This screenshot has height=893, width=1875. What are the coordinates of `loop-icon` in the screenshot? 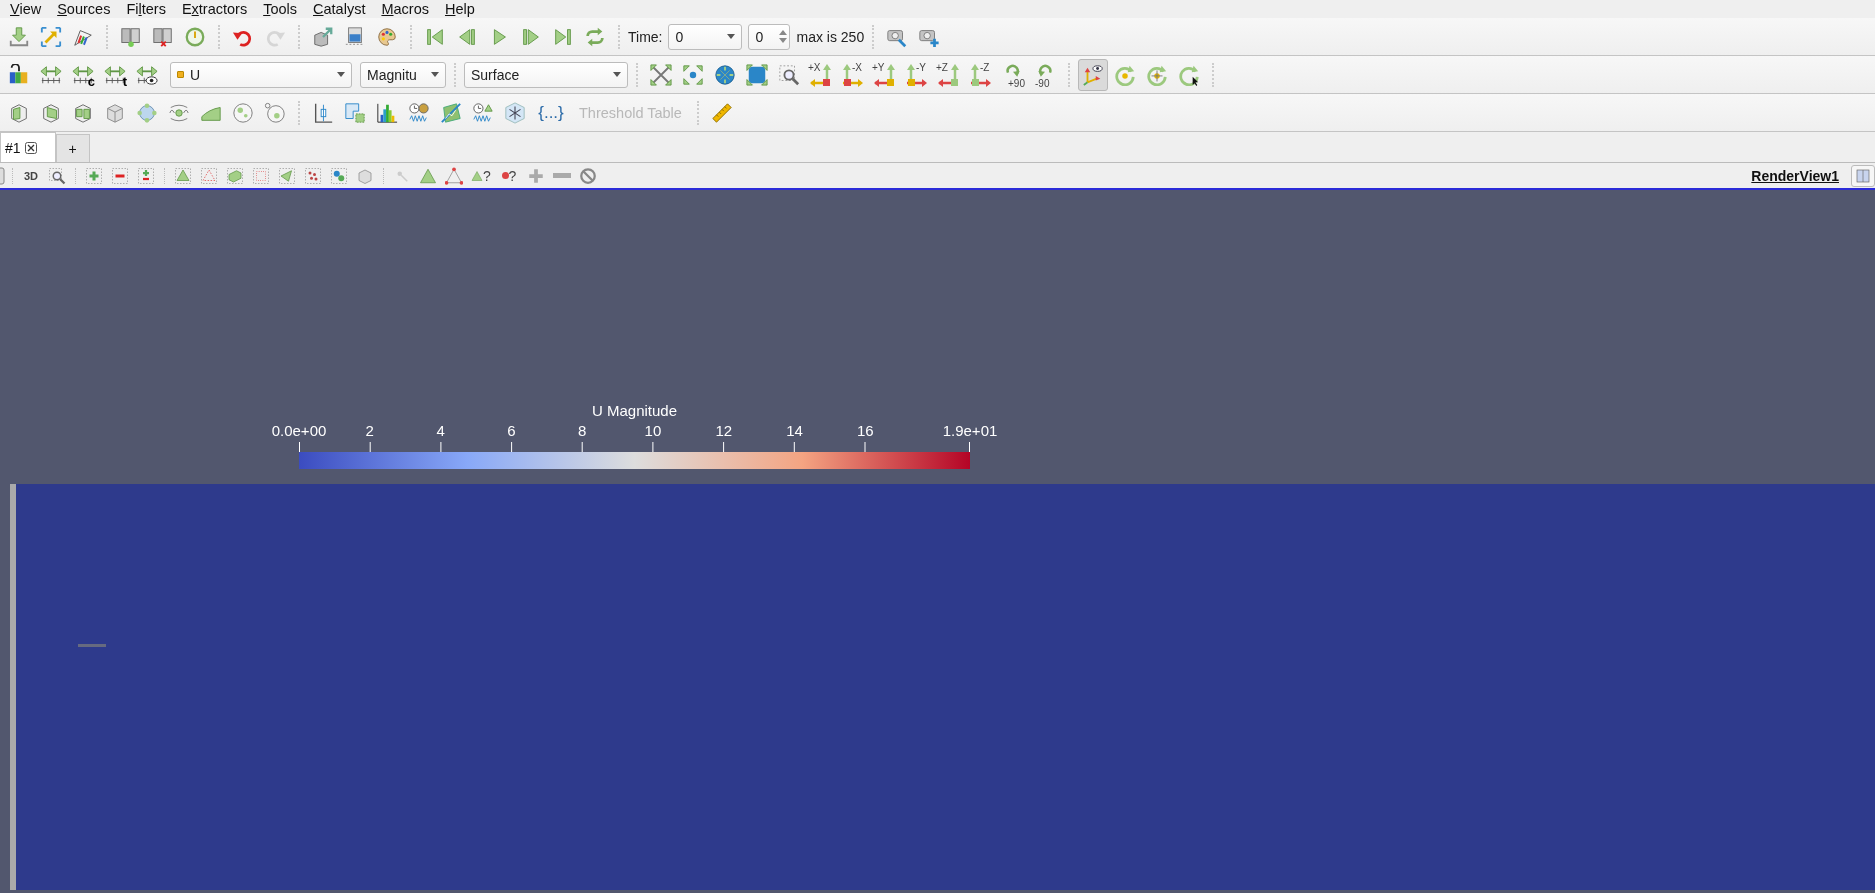 It's located at (595, 36).